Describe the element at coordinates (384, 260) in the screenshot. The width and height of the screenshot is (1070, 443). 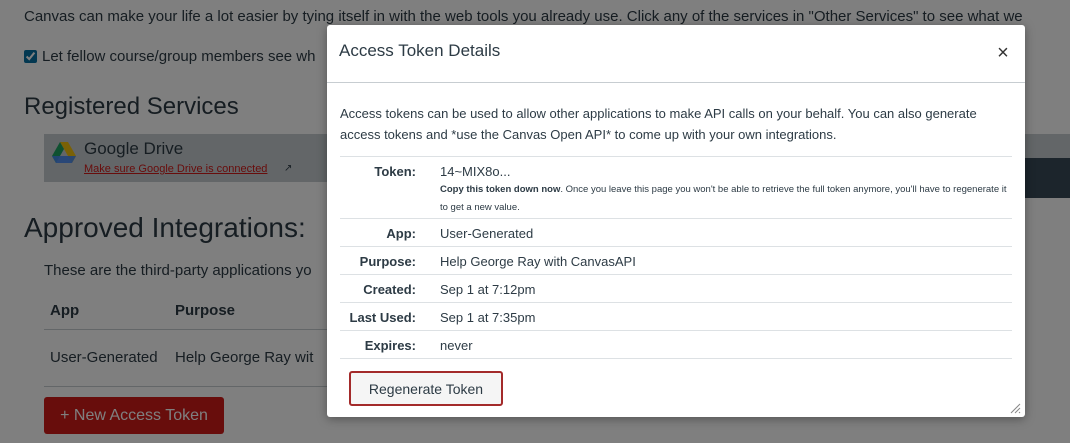
I see `purpose-label: Purpose:` at that location.